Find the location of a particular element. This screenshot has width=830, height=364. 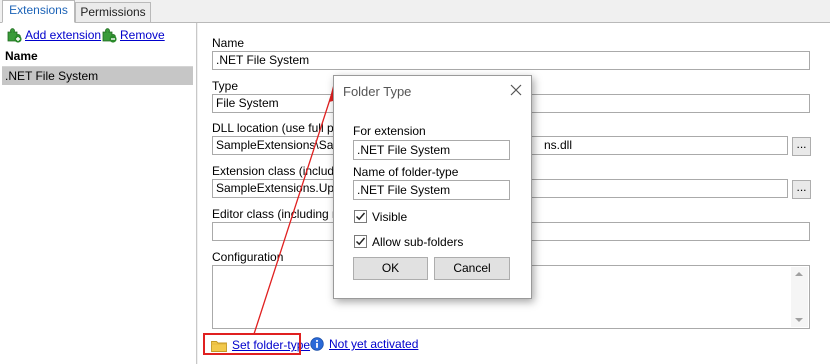

add-extension-button: Add extension is located at coordinates (53, 35).